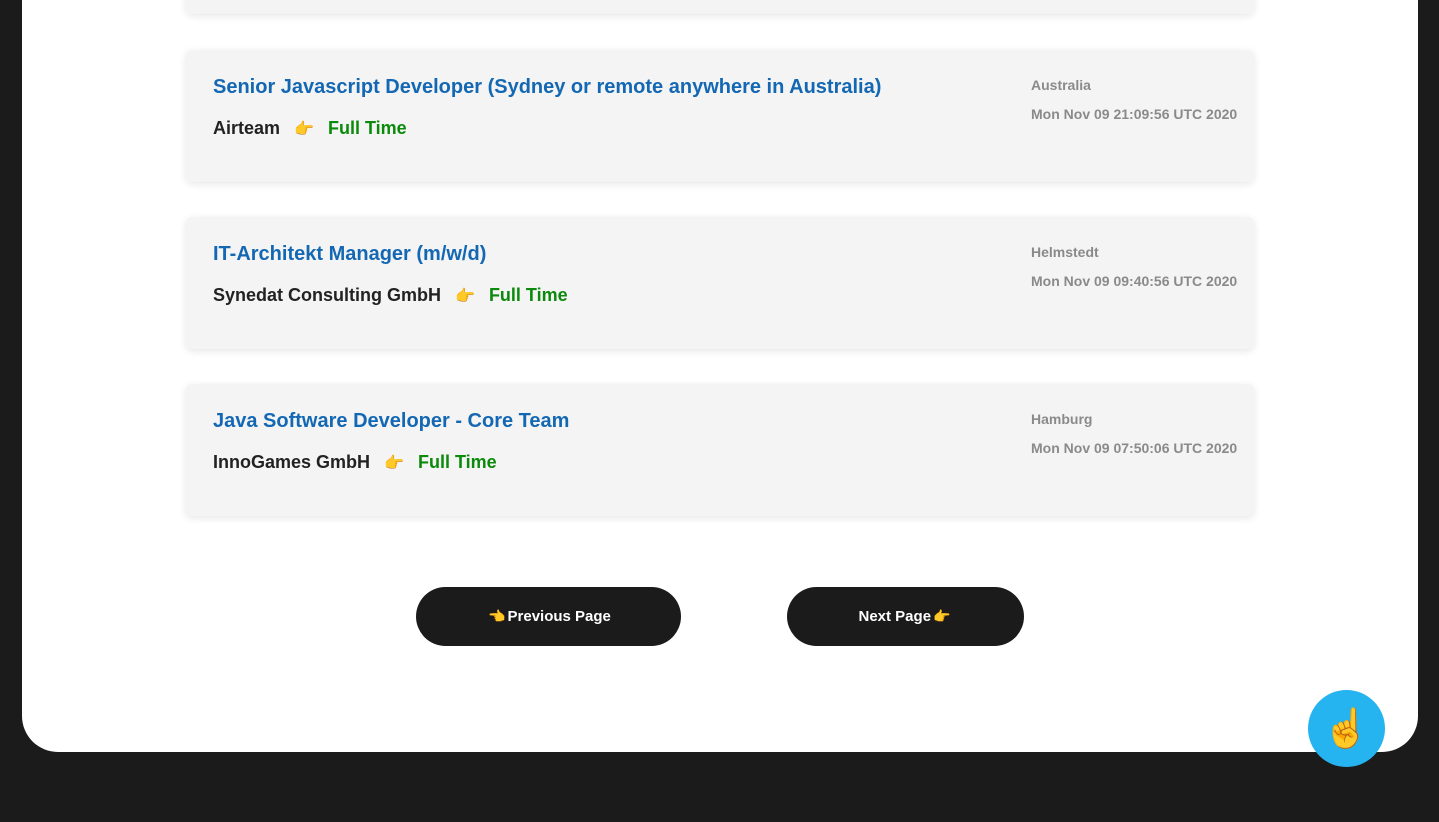 The image size is (1439, 822). What do you see at coordinates (349, 254) in the screenshot?
I see `job-title-link: IT-Architekt Manager (m/w/d)` at bounding box center [349, 254].